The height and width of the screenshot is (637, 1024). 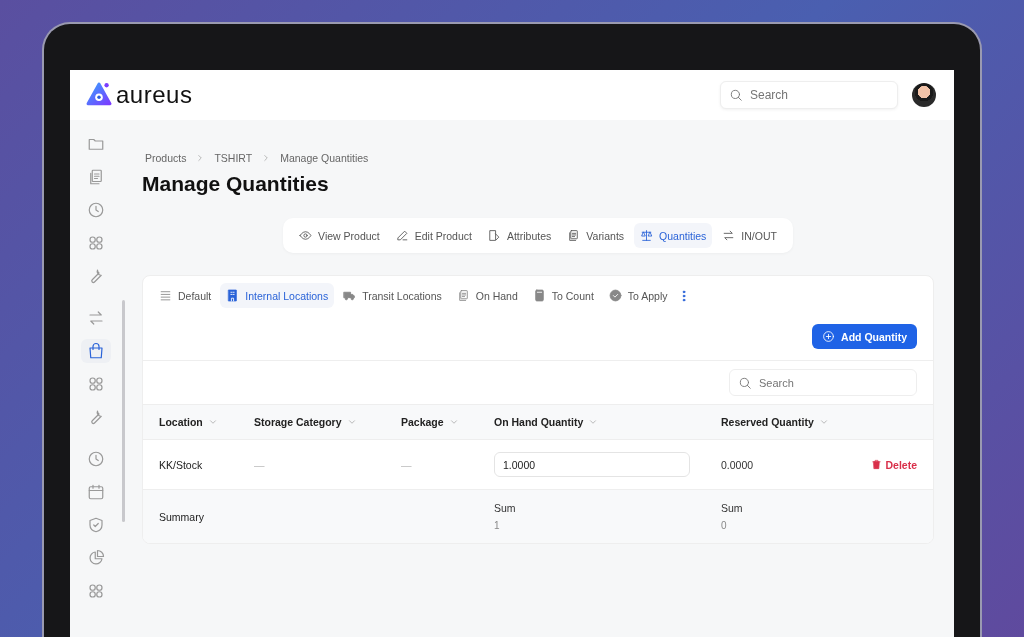 What do you see at coordinates (402, 235) in the screenshot?
I see `pencil-icon` at bounding box center [402, 235].